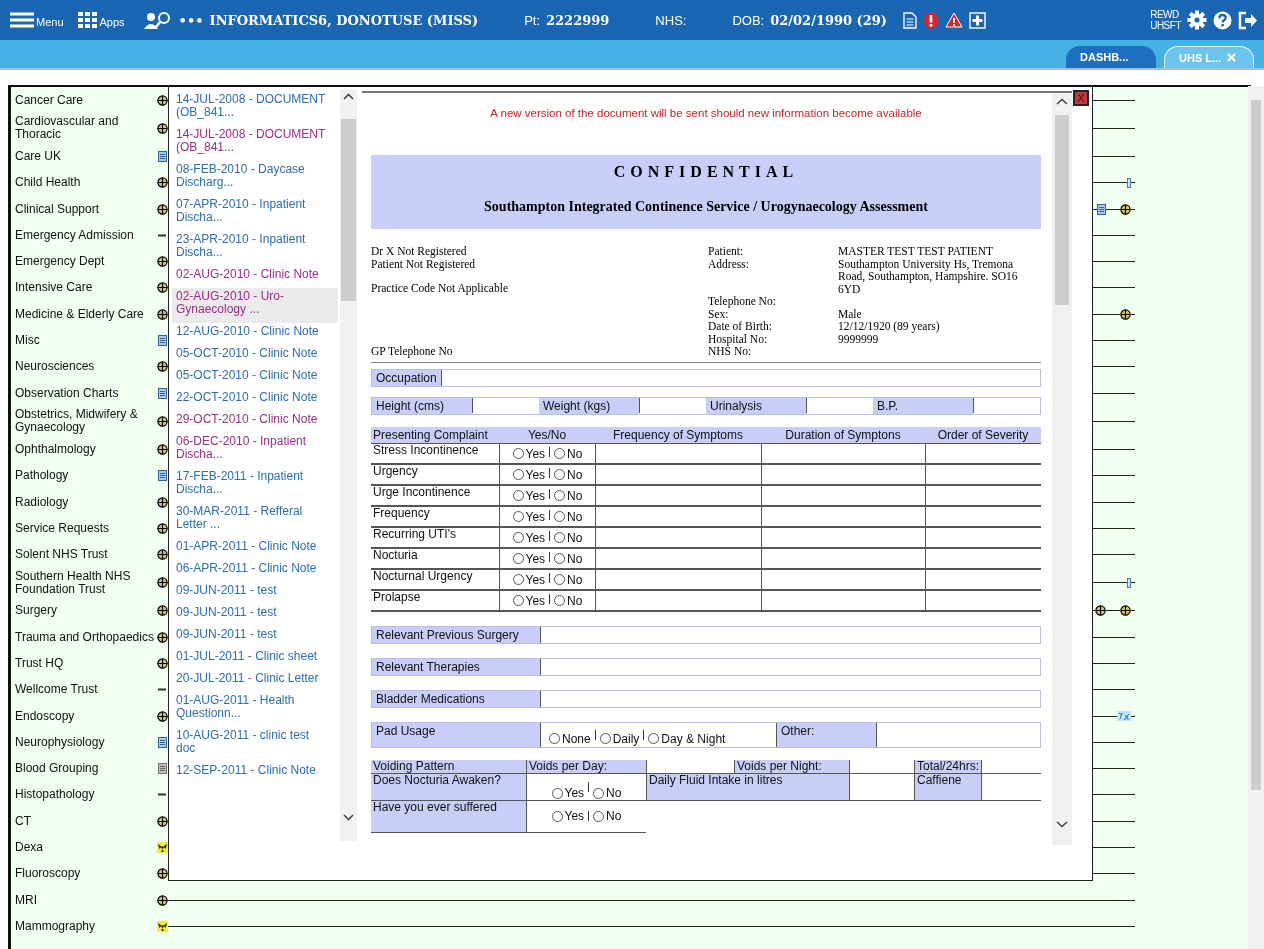 This screenshot has width=1264, height=949. I want to click on document-link: 12-AUG-2010 - Clinic Note, so click(255, 334).